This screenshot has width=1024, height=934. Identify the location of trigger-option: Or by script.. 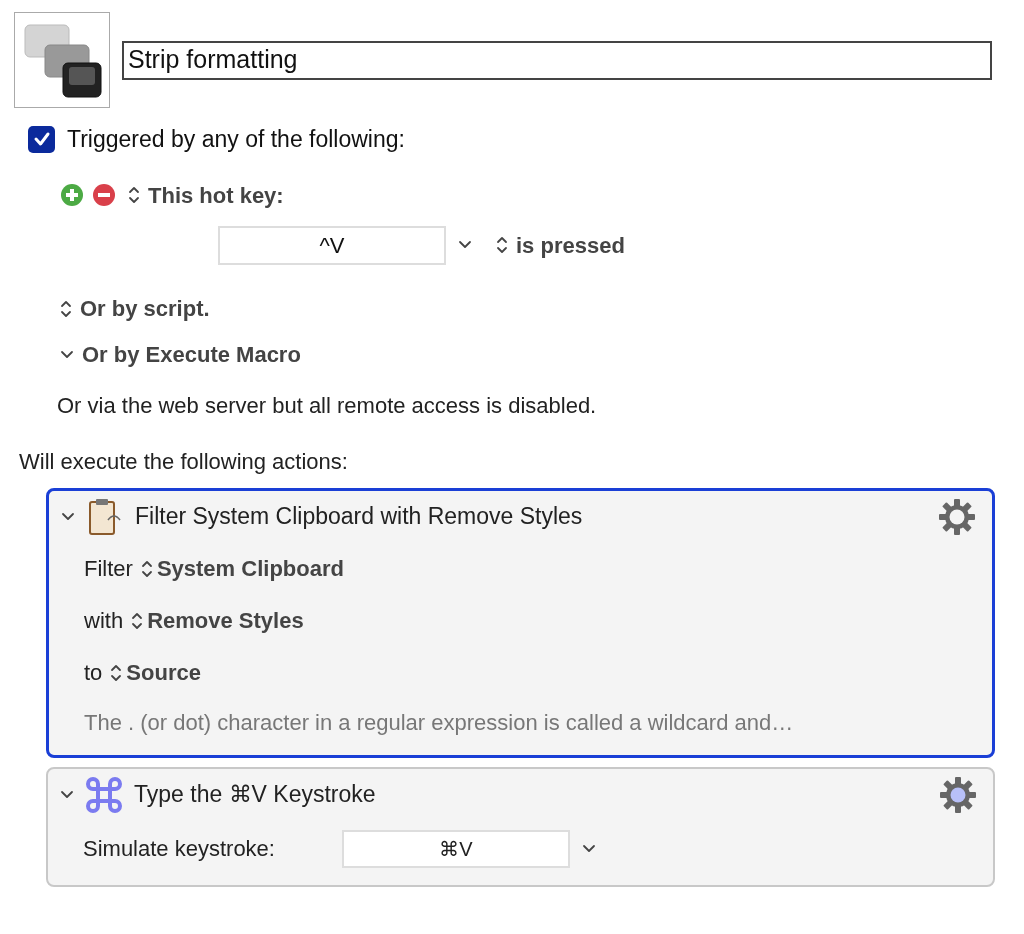
(542, 308).